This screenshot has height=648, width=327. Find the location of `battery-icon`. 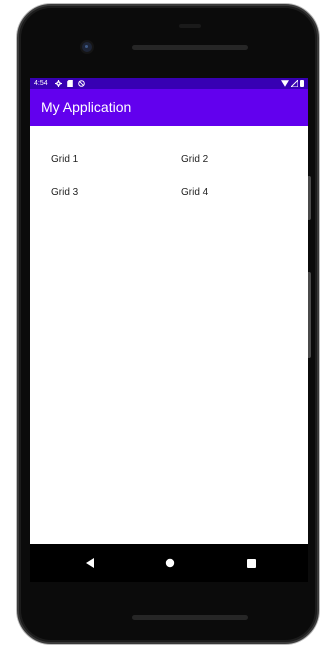

battery-icon is located at coordinates (302, 83).